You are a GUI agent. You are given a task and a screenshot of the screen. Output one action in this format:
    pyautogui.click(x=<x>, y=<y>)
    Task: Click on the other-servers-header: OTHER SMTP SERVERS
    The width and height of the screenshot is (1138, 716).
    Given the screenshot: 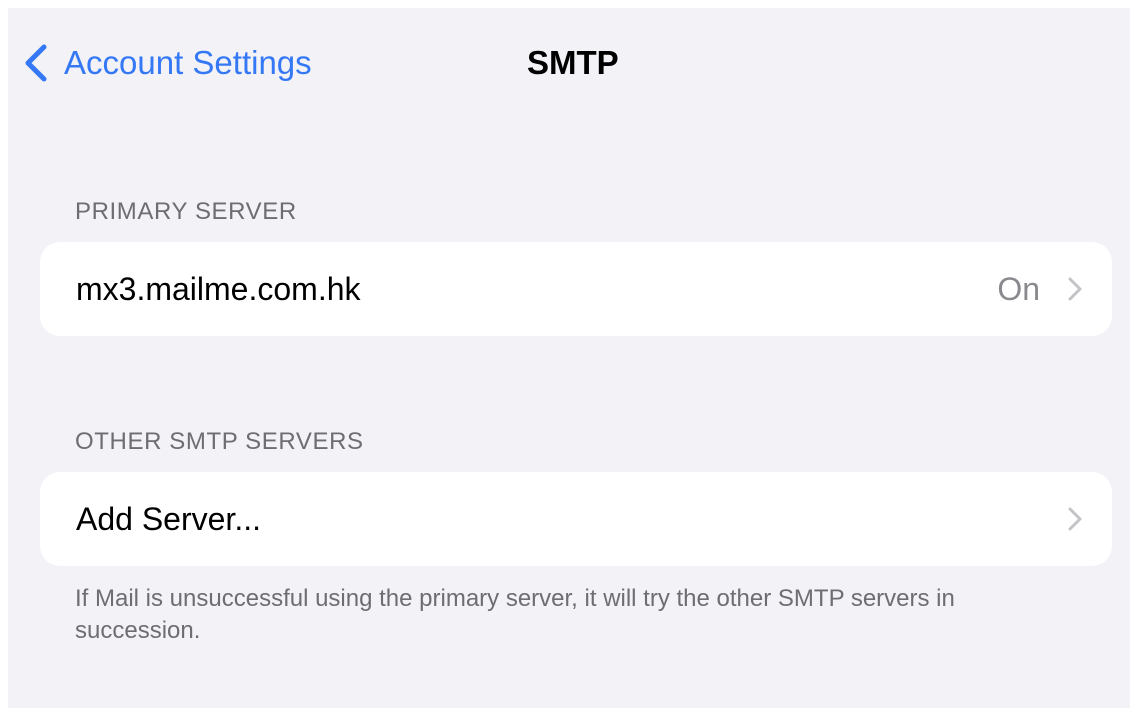 What is the action you would take?
    pyautogui.click(x=219, y=441)
    